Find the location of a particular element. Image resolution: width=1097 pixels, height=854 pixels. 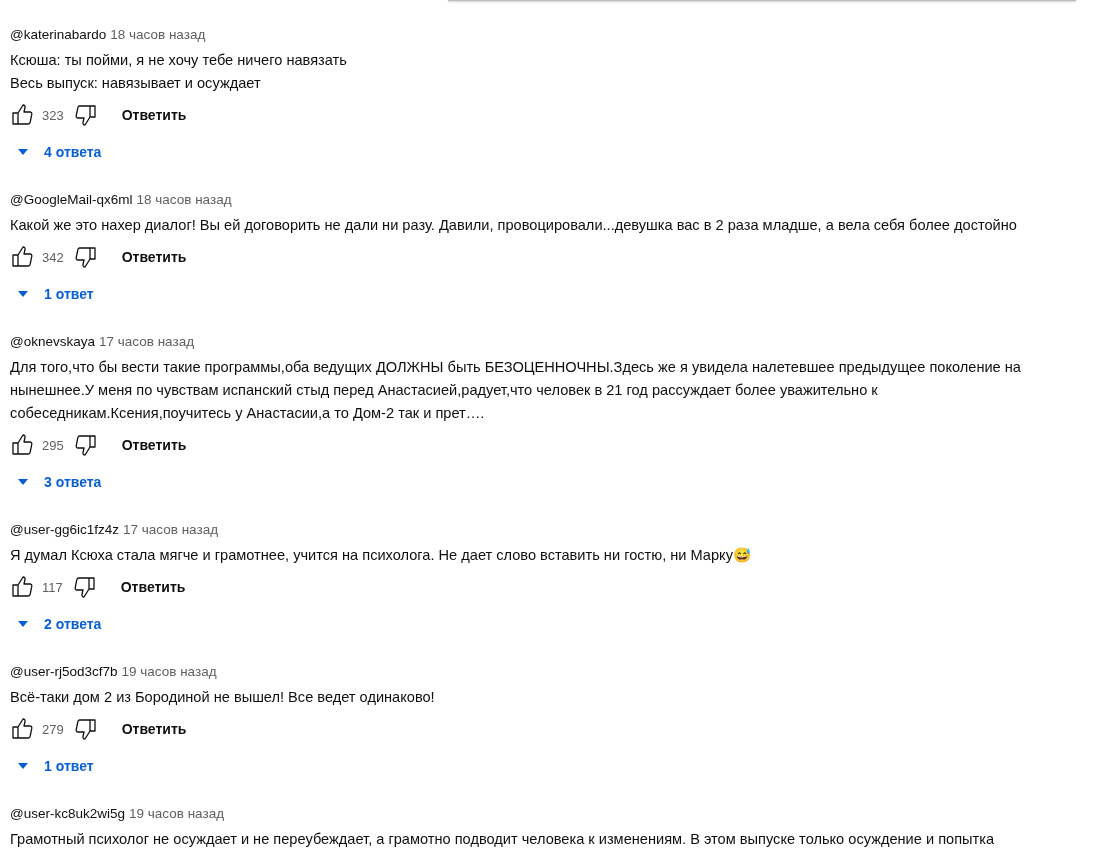

comment-author: @user-gg6ic1fz4z is located at coordinates (64, 529).